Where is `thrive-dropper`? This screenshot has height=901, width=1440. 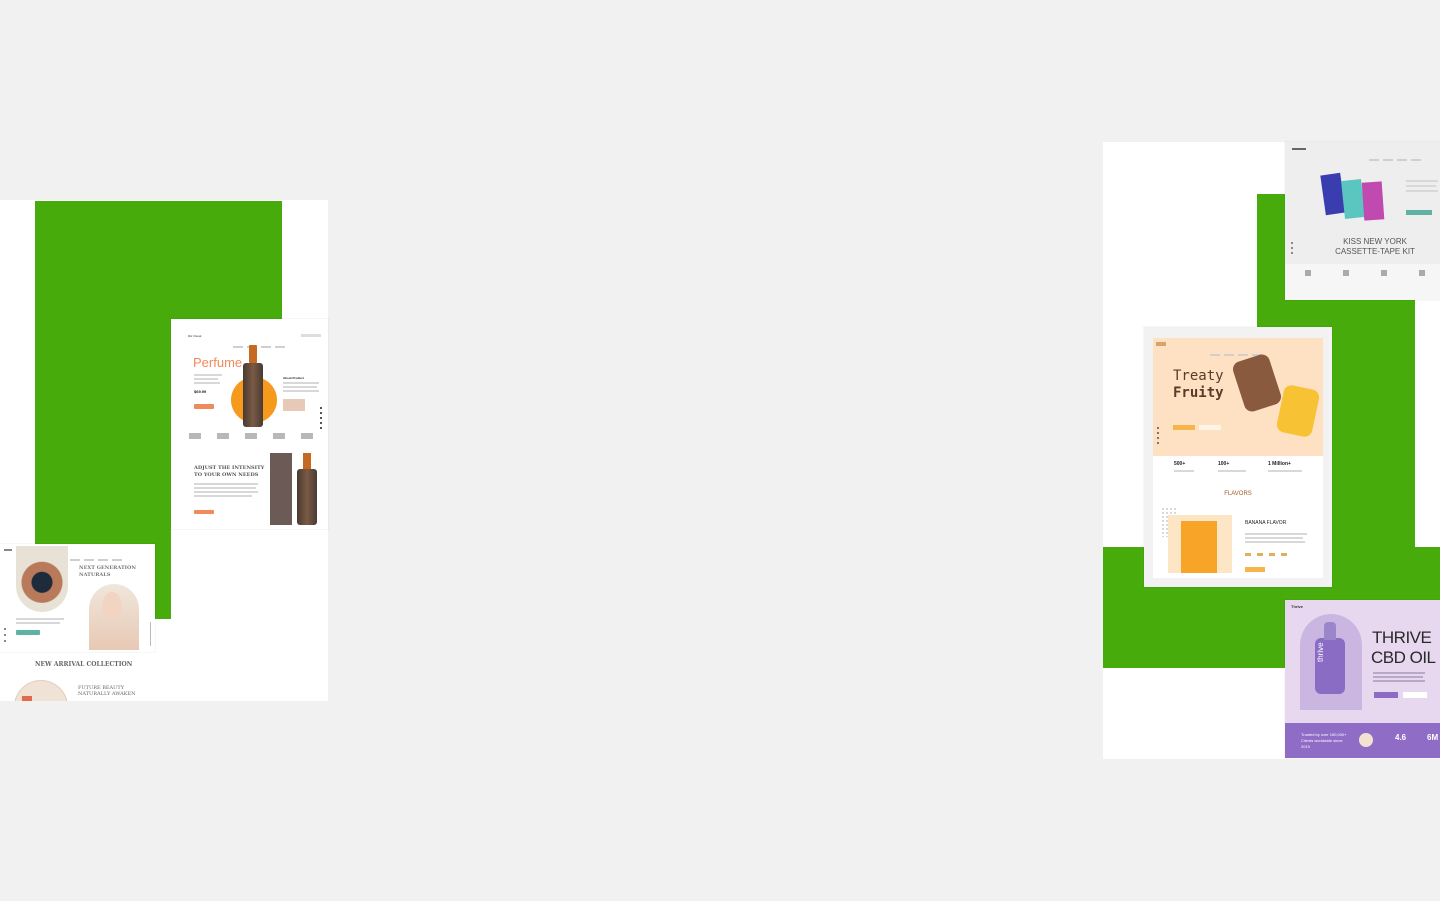 thrive-dropper is located at coordinates (1330, 631).